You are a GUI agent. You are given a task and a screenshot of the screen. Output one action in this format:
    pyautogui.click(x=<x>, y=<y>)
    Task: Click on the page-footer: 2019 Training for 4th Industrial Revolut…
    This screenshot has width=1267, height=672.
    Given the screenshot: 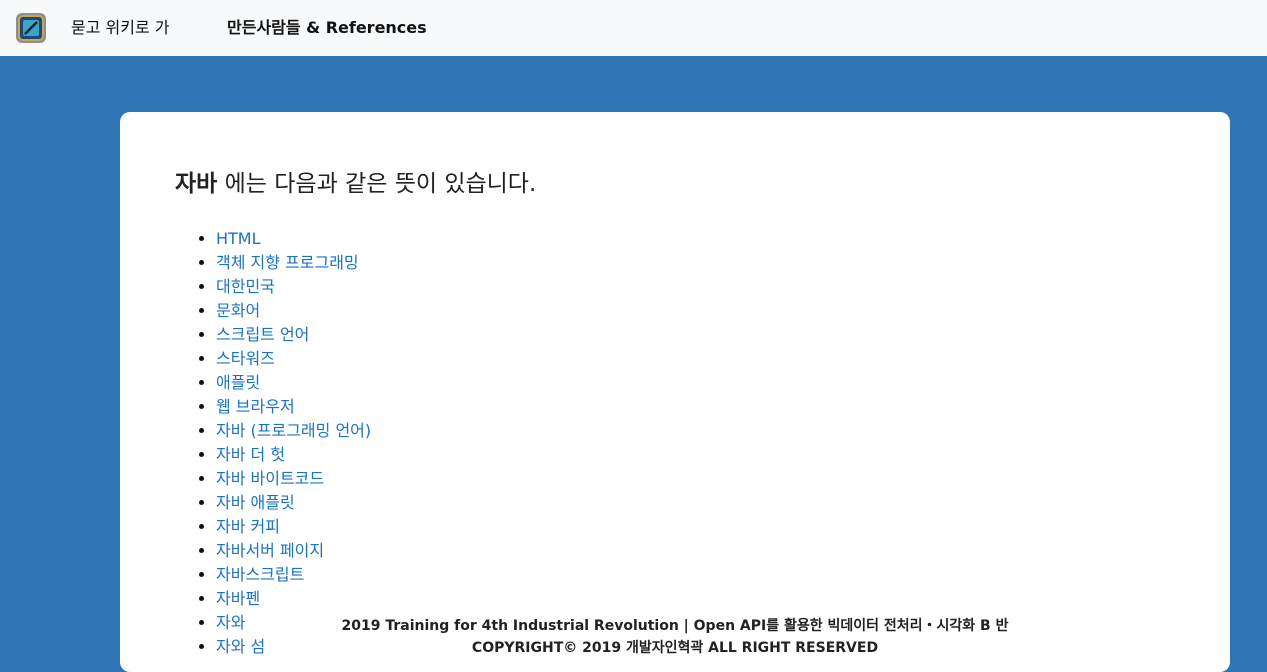 What is the action you would take?
    pyautogui.click(x=633, y=637)
    